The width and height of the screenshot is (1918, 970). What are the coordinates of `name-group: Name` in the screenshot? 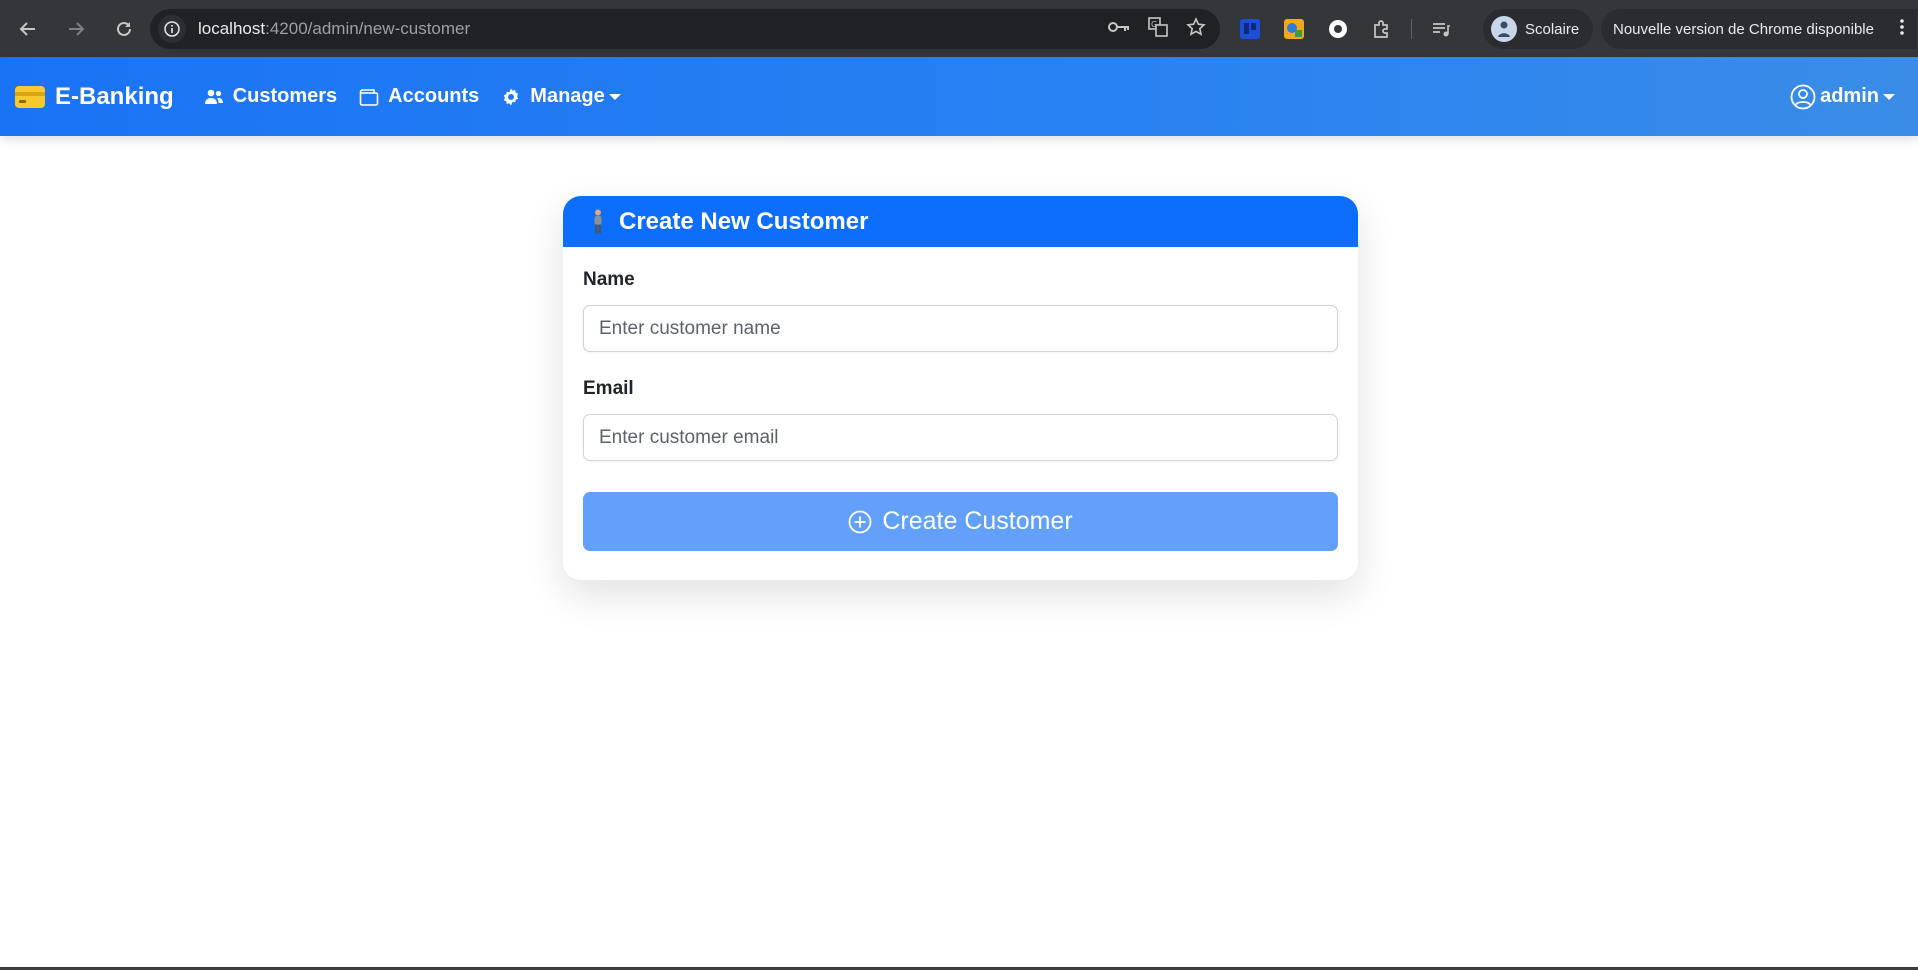 It's located at (960, 310).